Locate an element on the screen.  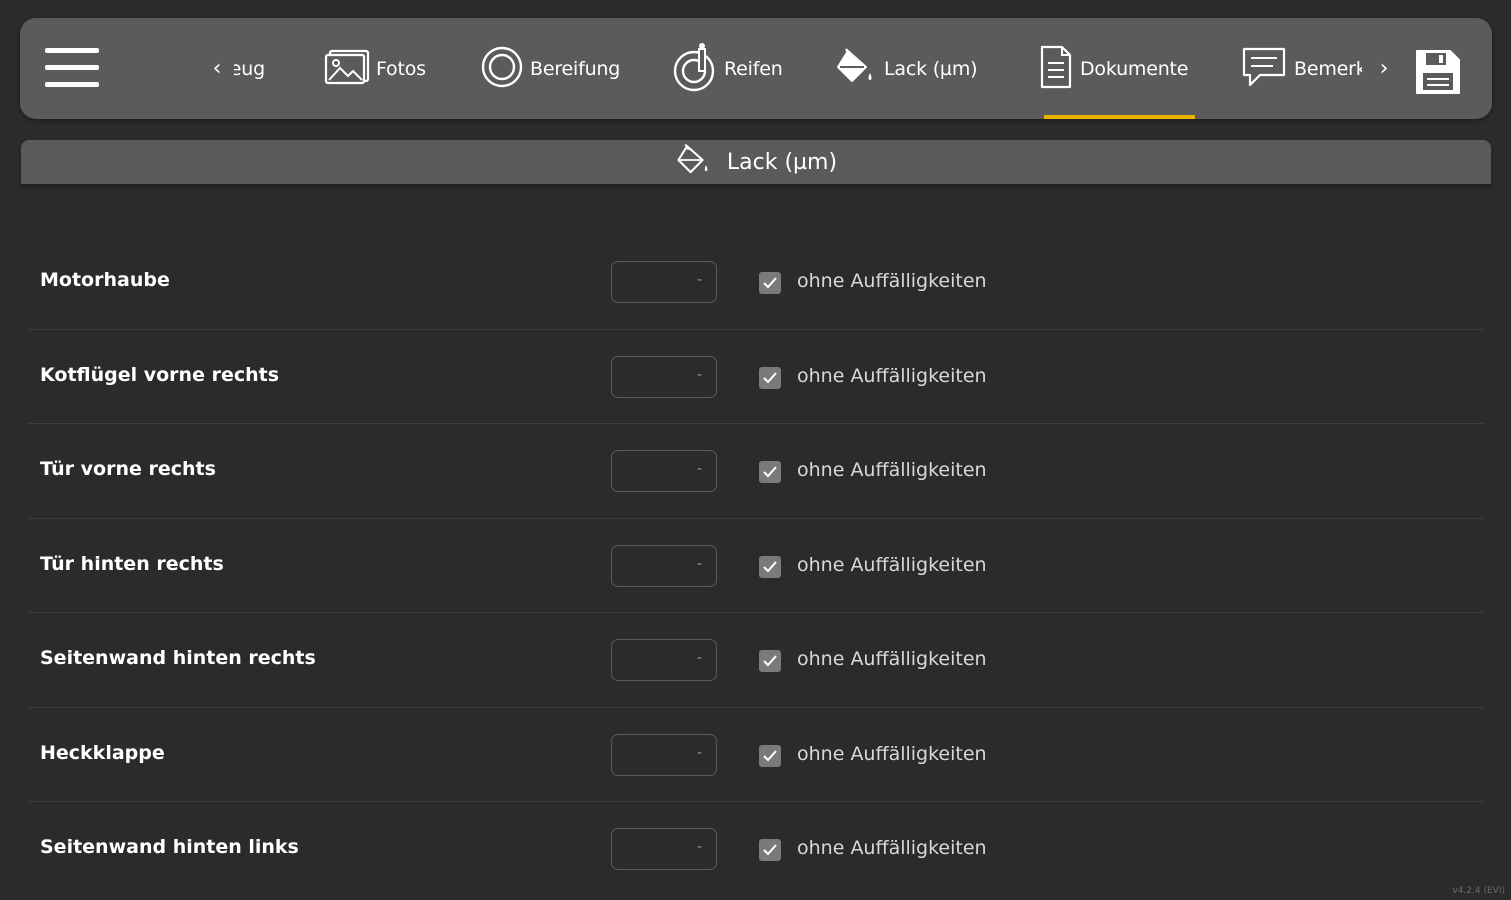
list-item: Motorhaube - ohne Auffälligkeiten is located at coordinates (756, 282).